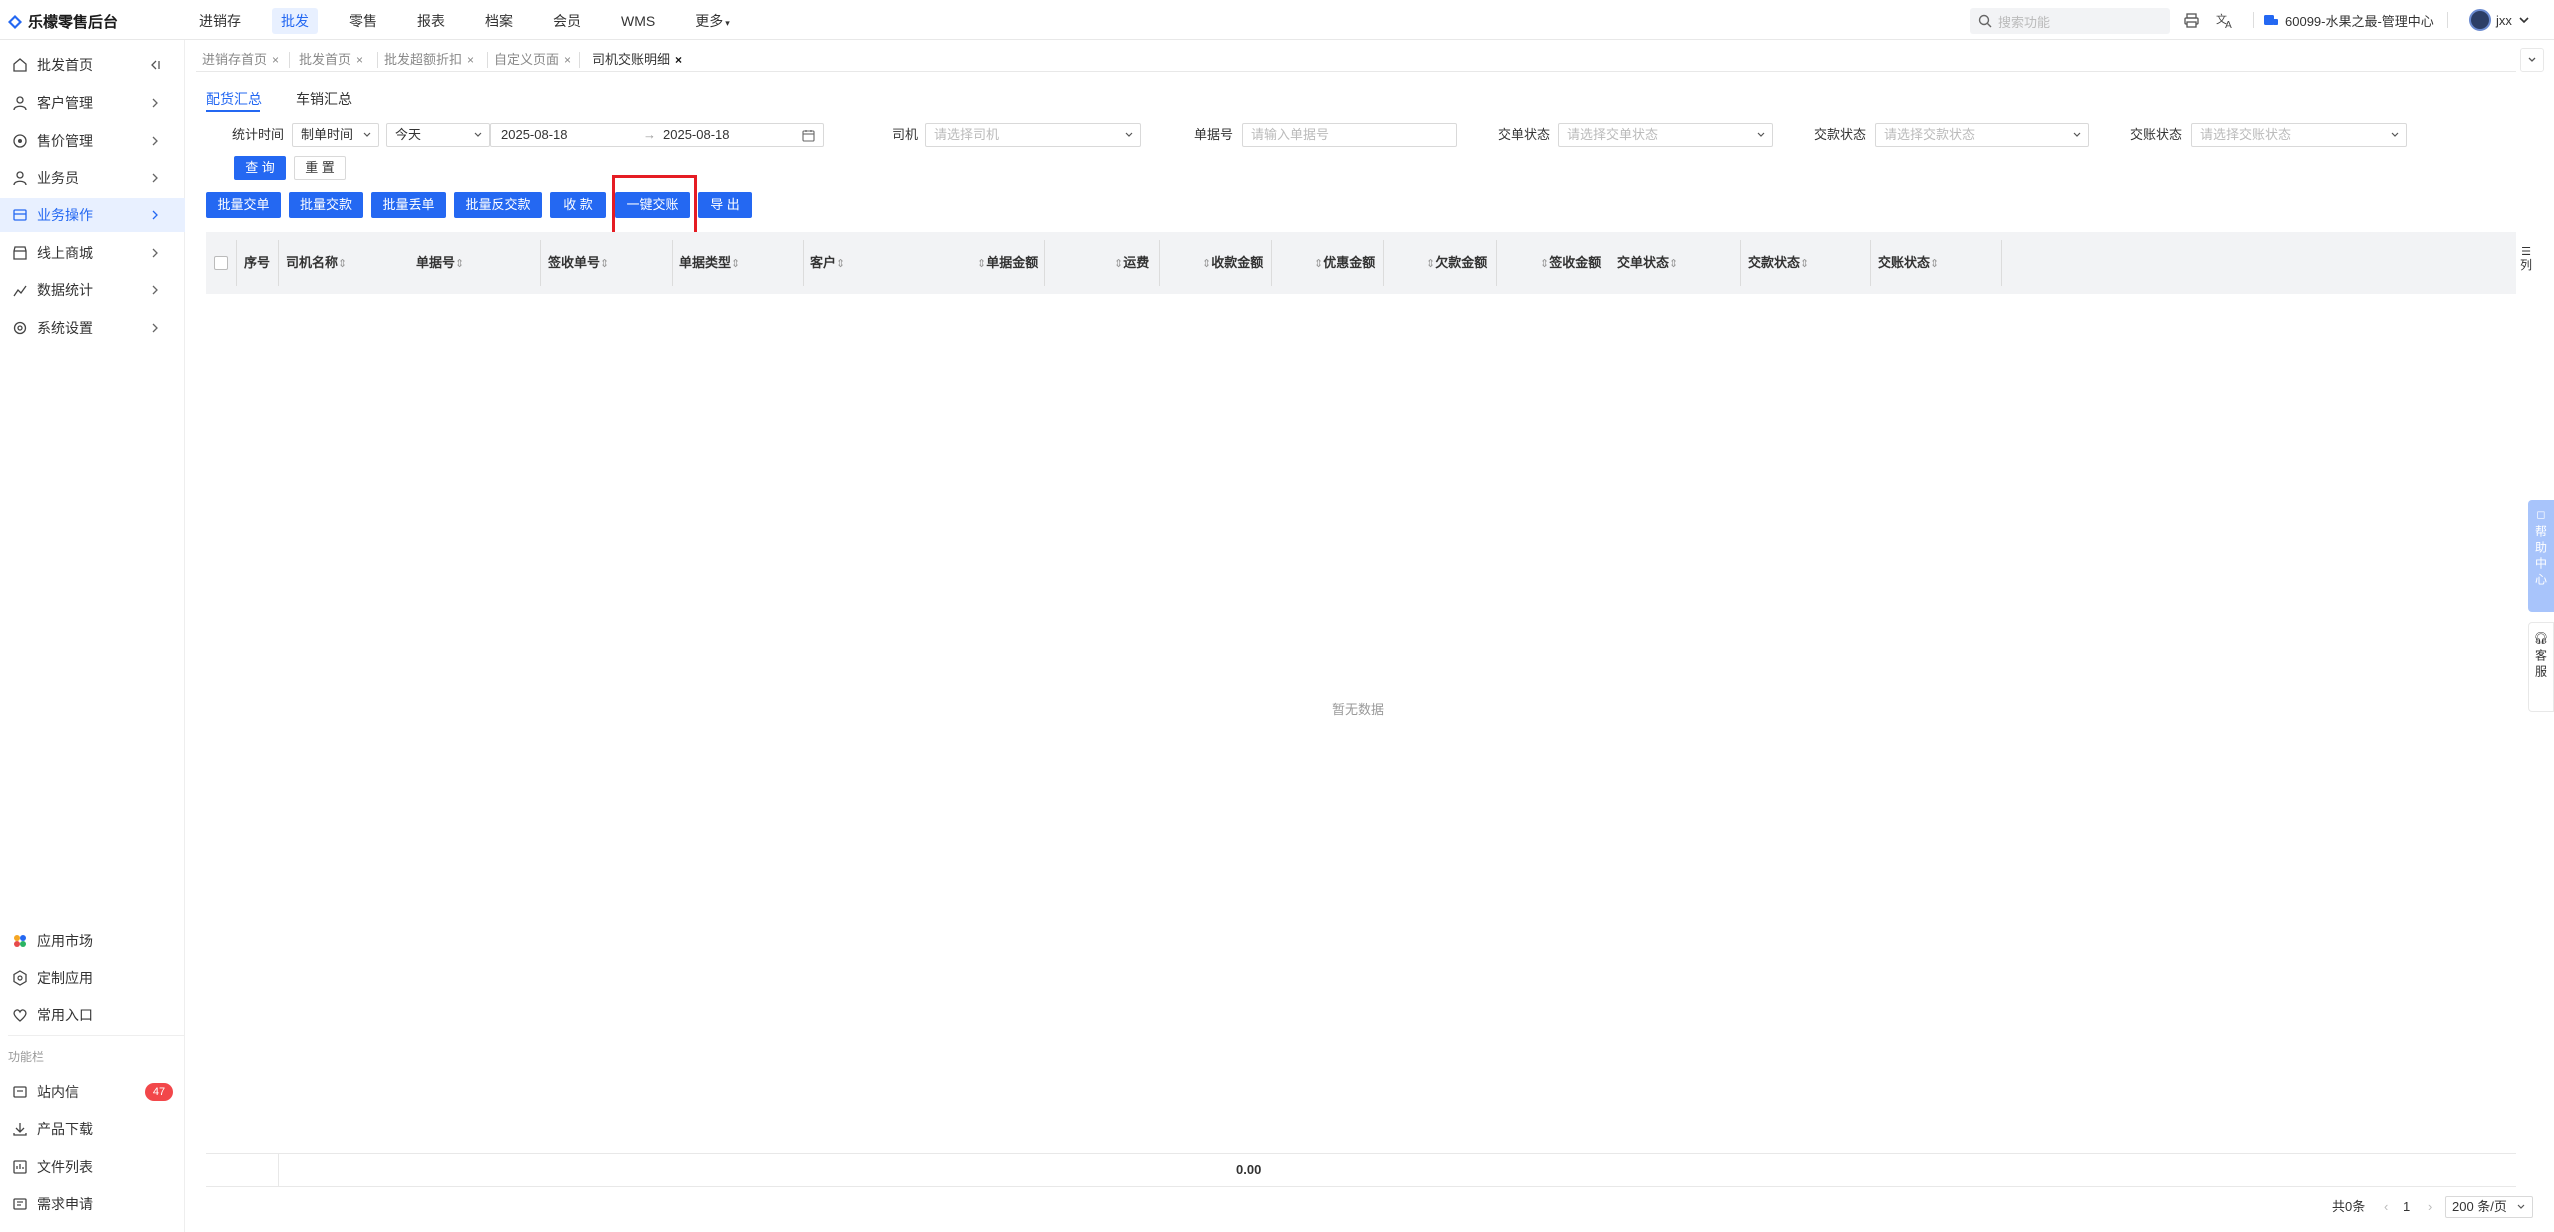 The image size is (2554, 1232). Describe the element at coordinates (20, 141) in the screenshot. I see `price-icon` at that location.